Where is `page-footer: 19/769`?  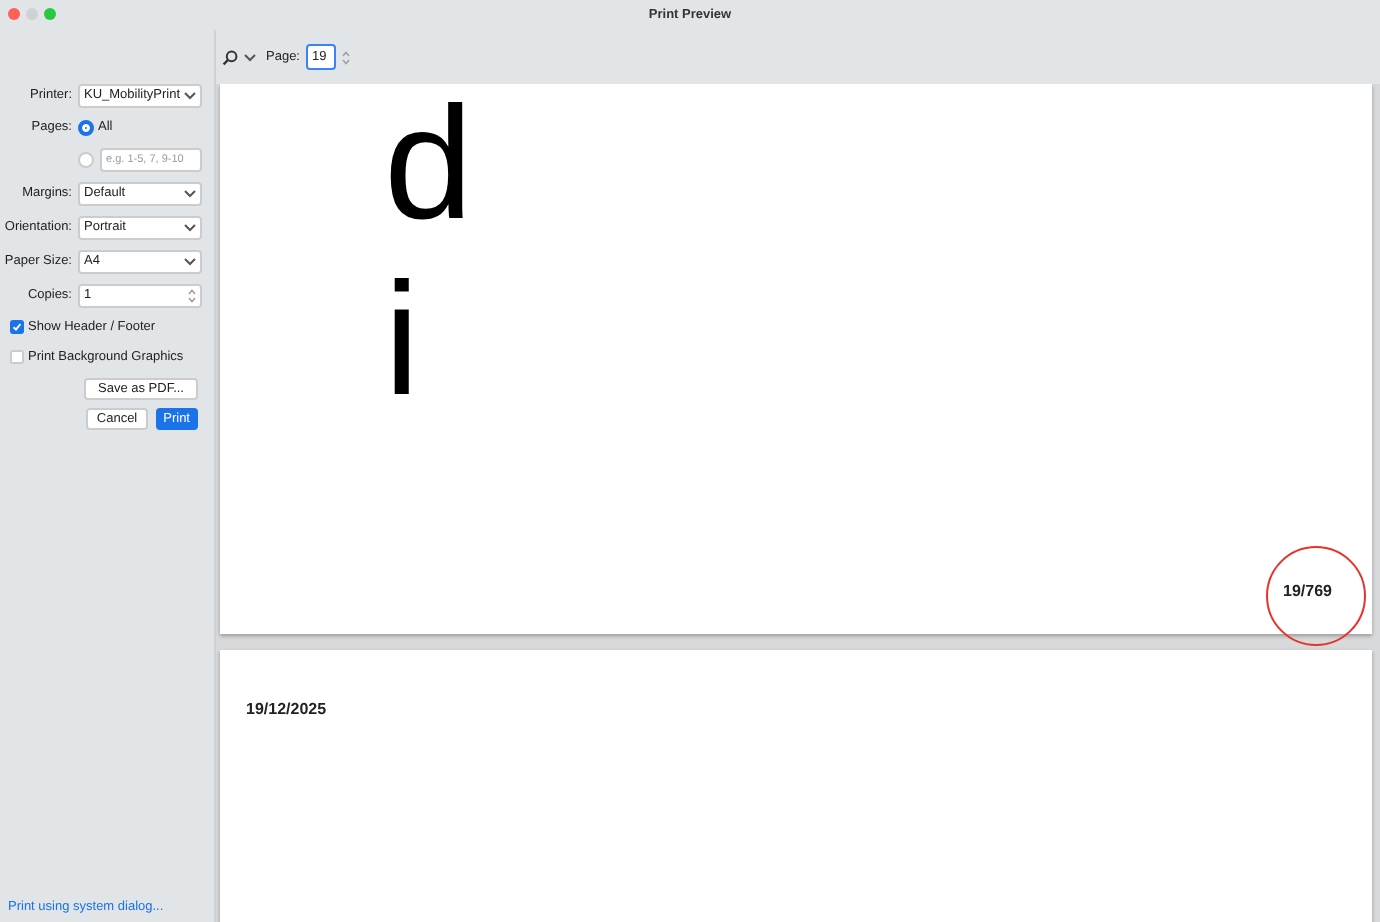 page-footer: 19/769 is located at coordinates (1307, 592).